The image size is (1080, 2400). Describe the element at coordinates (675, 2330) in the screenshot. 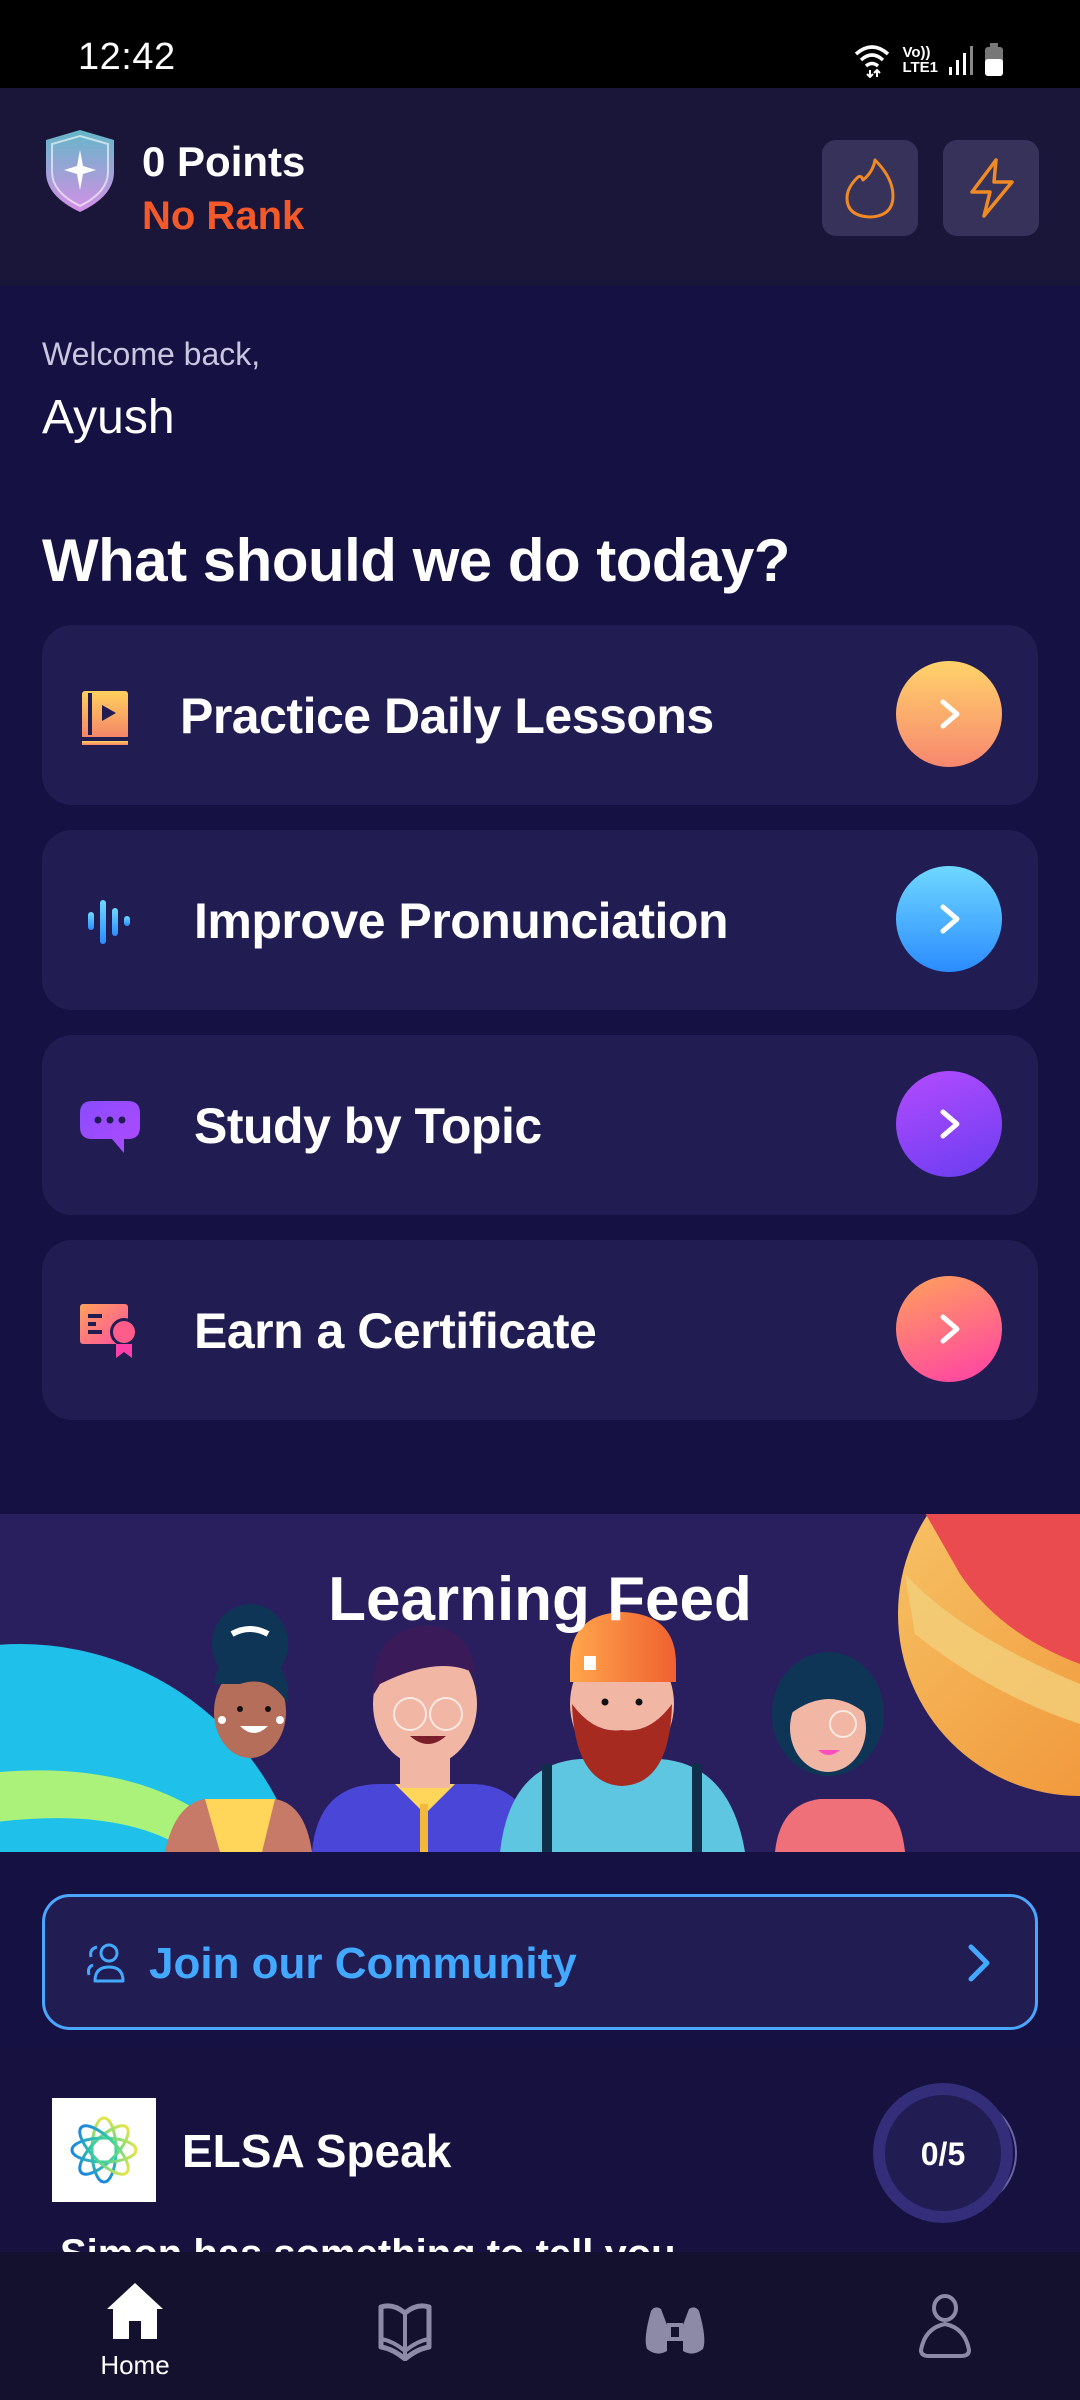

I see `binoculars-icon` at that location.